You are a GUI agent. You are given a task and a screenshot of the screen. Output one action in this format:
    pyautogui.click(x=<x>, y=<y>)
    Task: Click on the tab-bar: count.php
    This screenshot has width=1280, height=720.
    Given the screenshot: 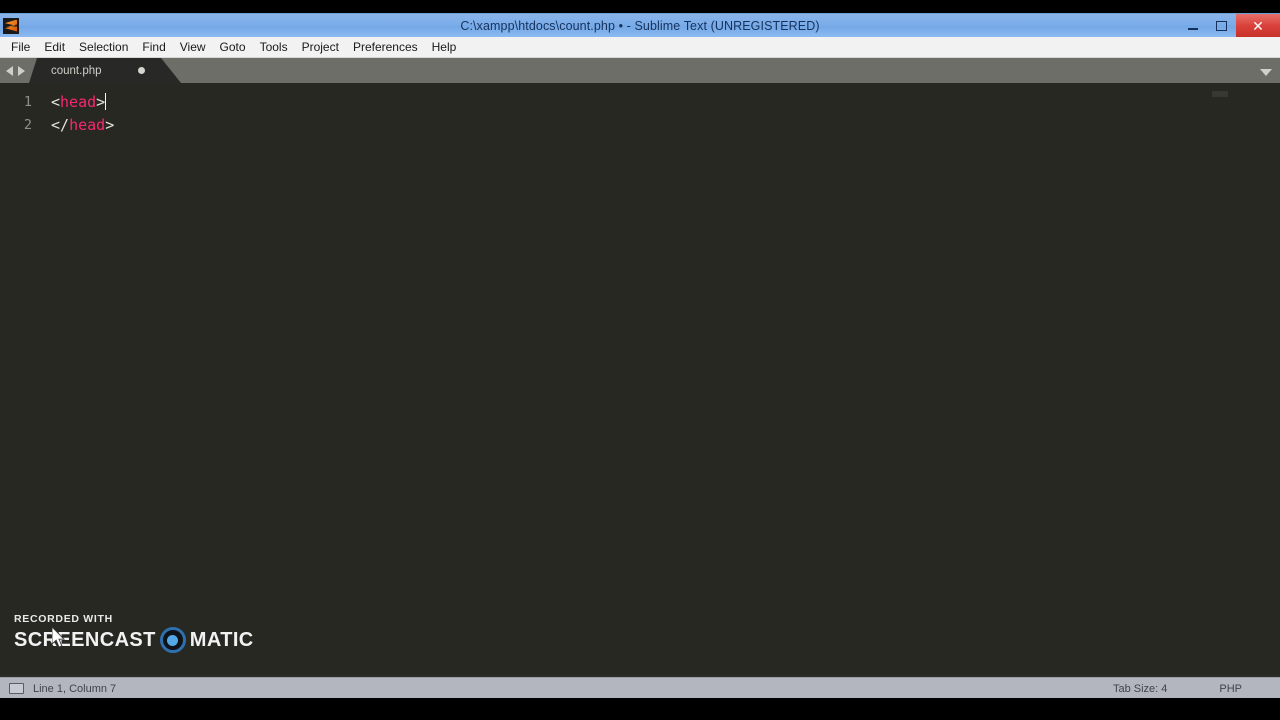 What is the action you would take?
    pyautogui.click(x=640, y=70)
    